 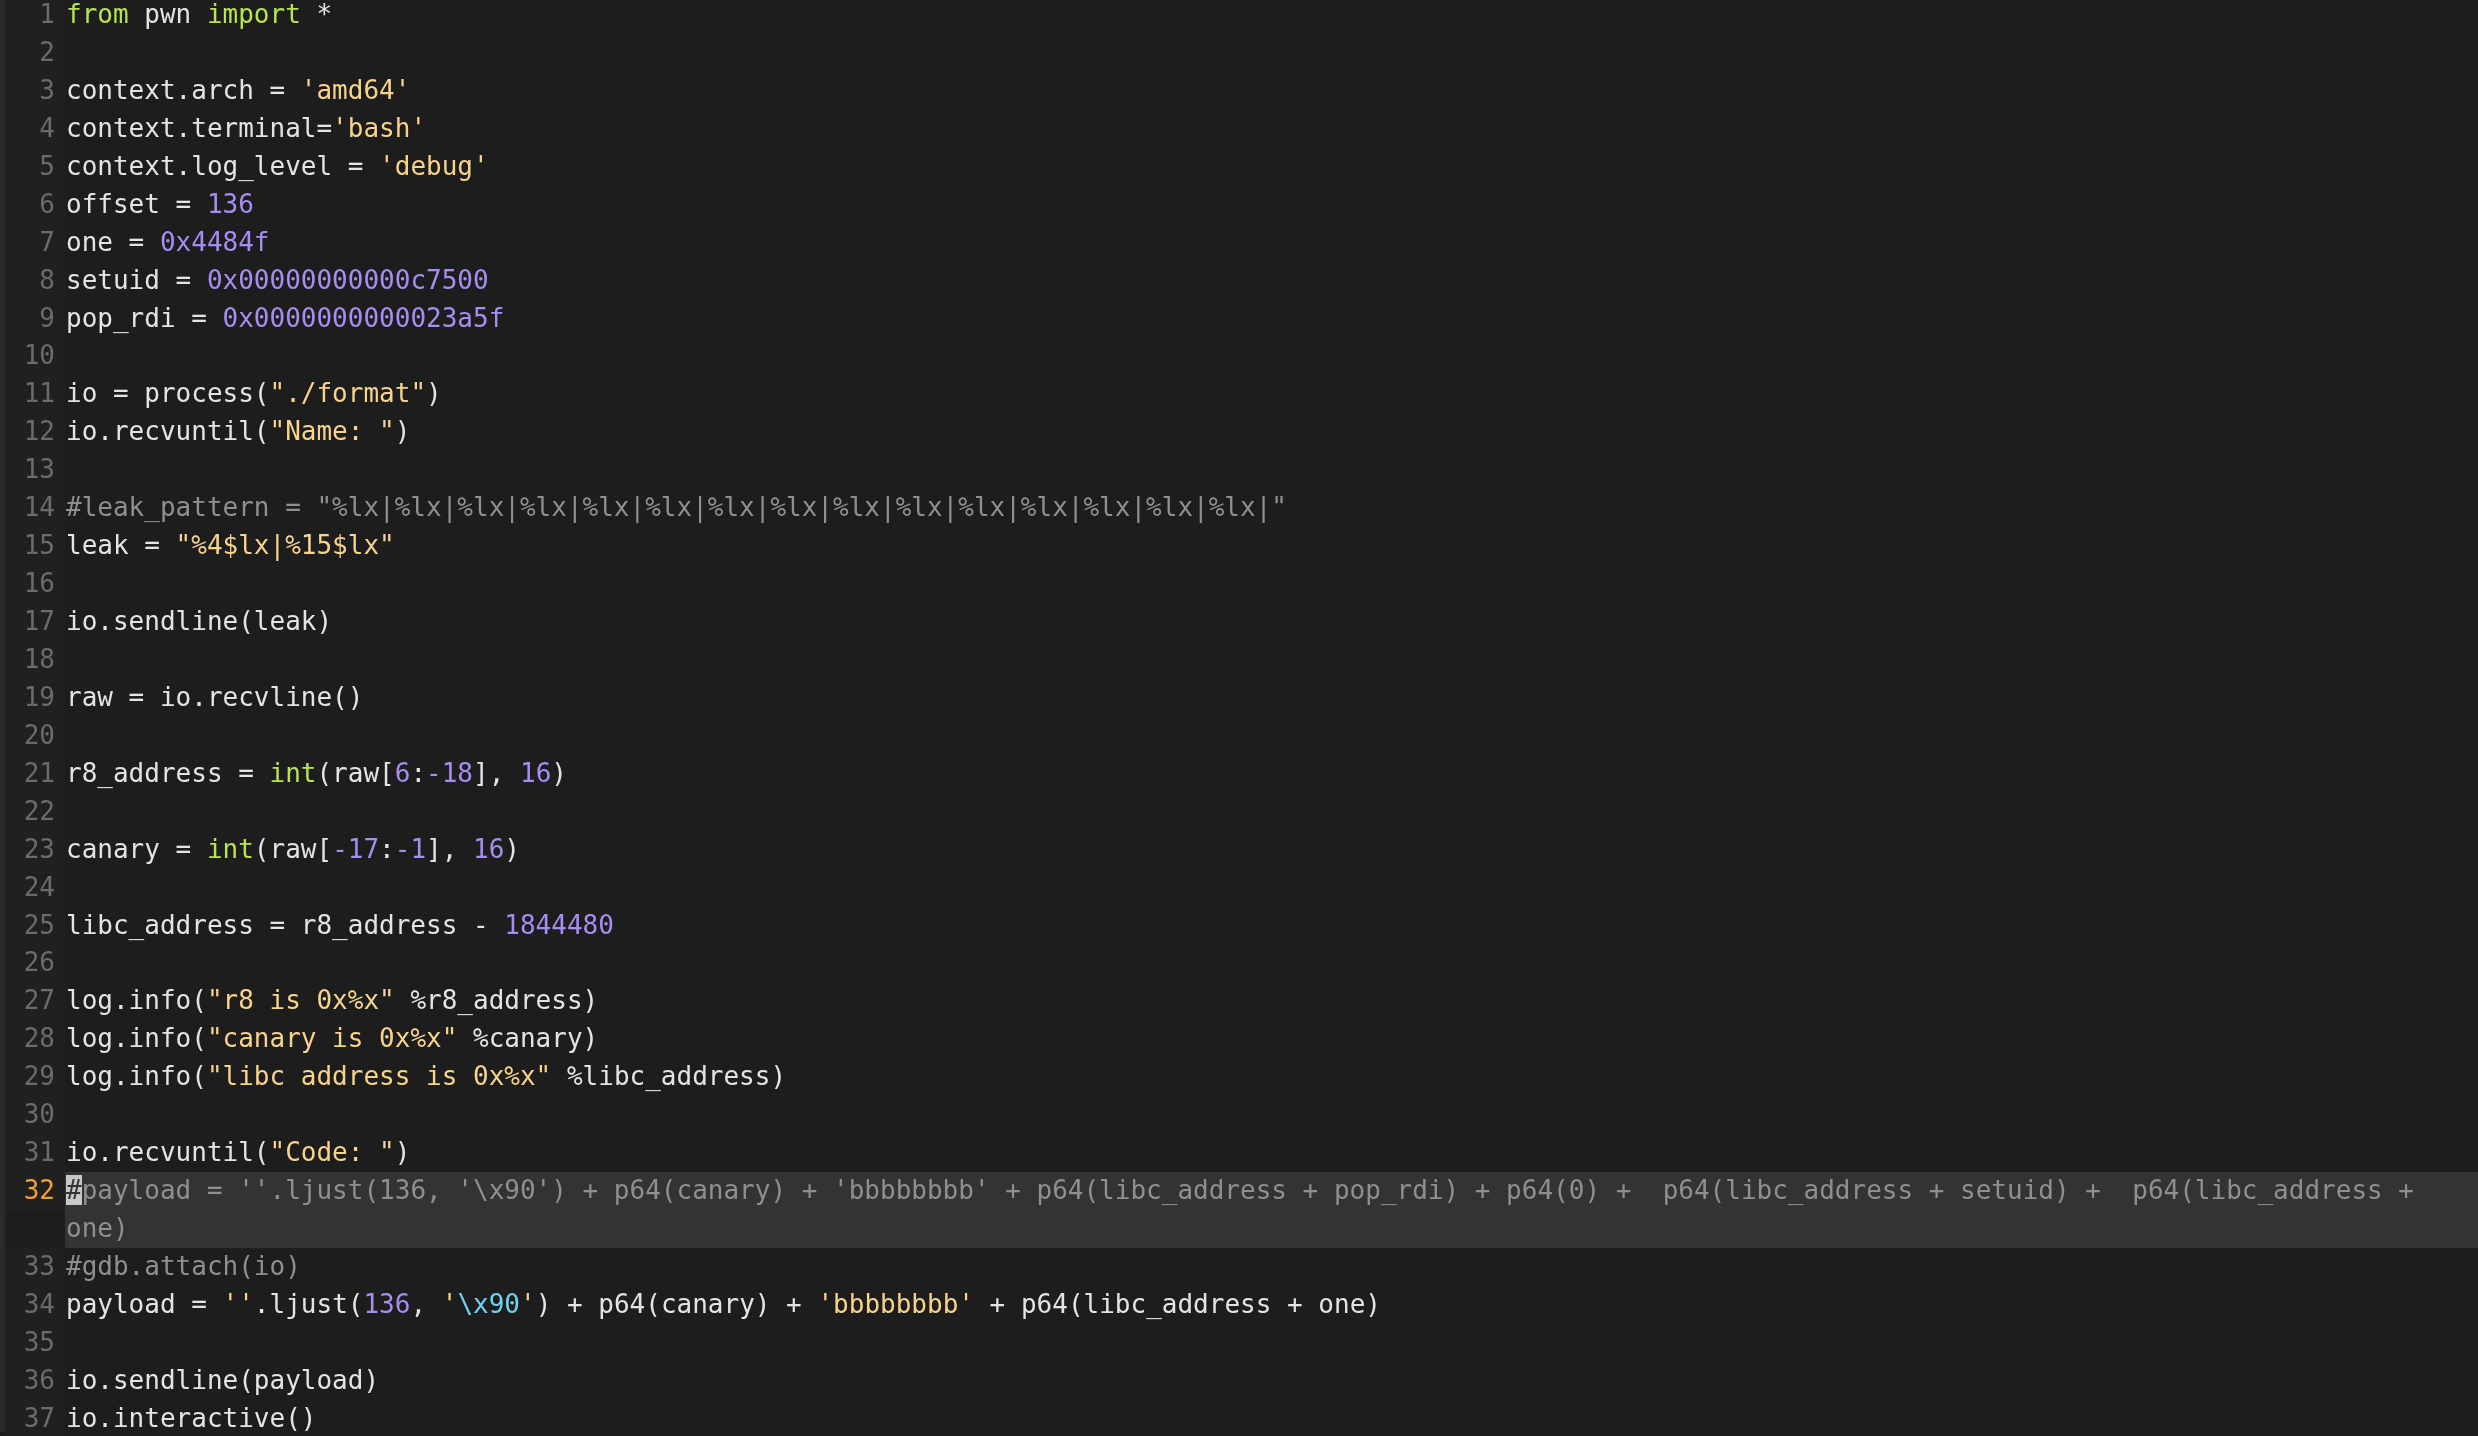 I want to click on code-line: io.recvuntil("Name: "), so click(x=238, y=432).